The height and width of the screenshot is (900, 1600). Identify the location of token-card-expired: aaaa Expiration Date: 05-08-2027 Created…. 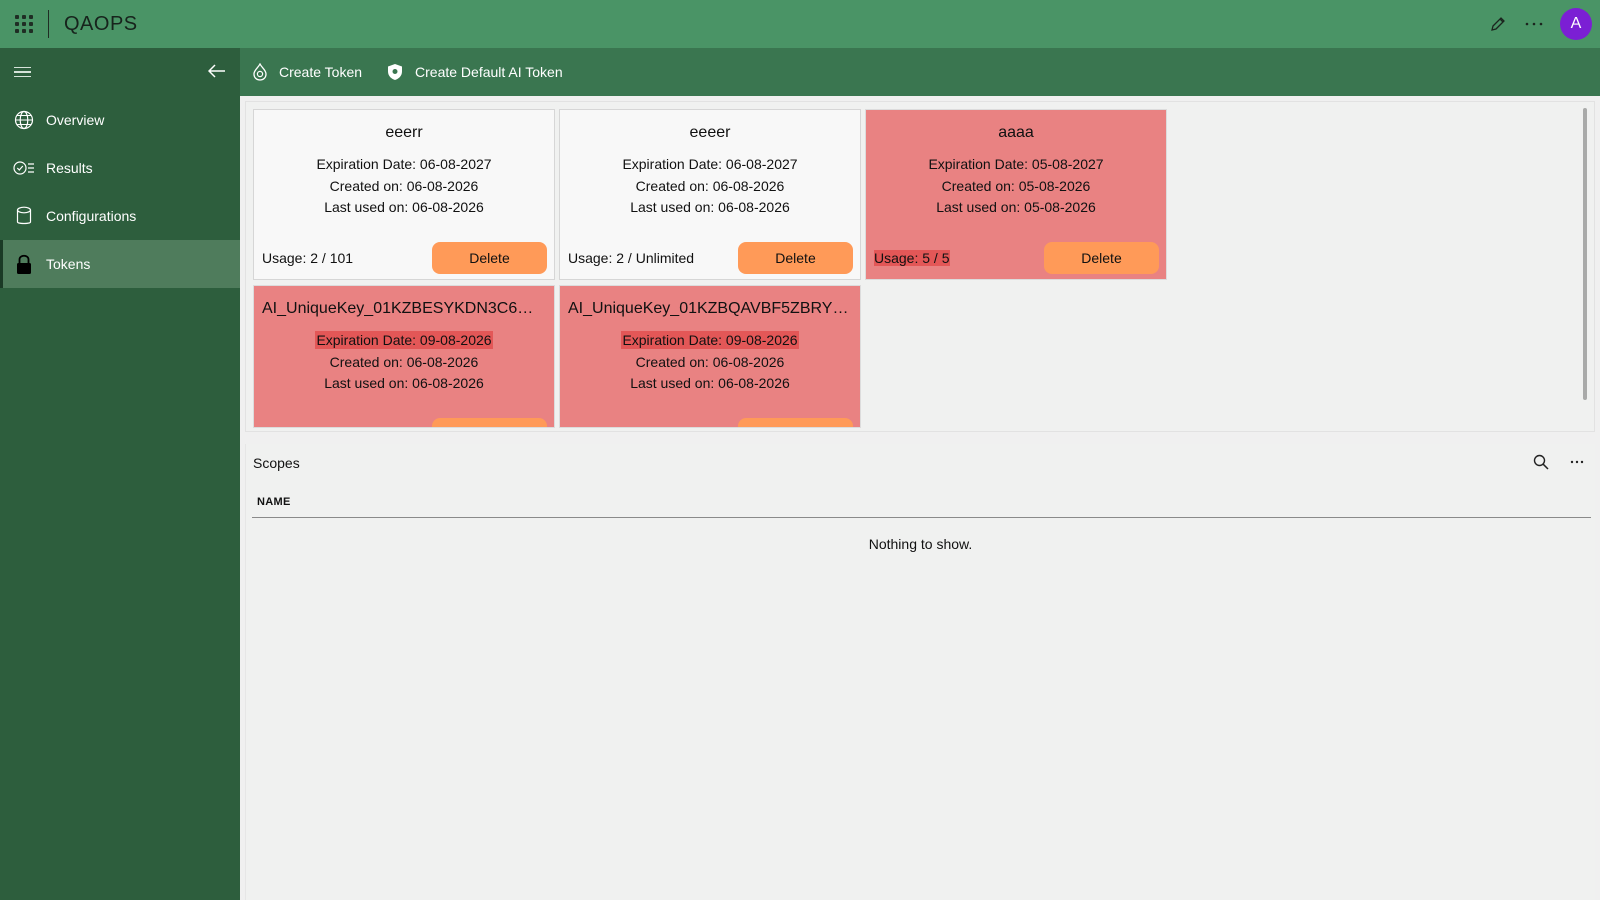
(1016, 194).